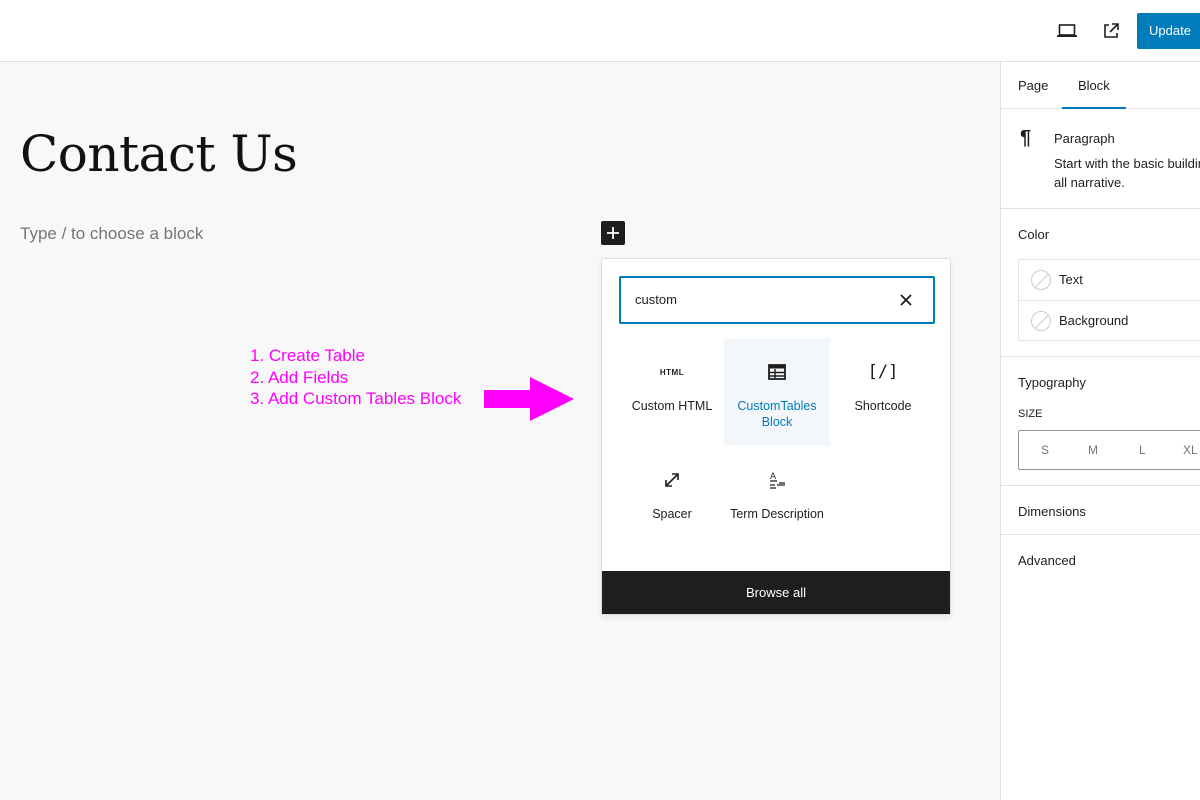  I want to click on page-title: Contact Us, so click(159, 154).